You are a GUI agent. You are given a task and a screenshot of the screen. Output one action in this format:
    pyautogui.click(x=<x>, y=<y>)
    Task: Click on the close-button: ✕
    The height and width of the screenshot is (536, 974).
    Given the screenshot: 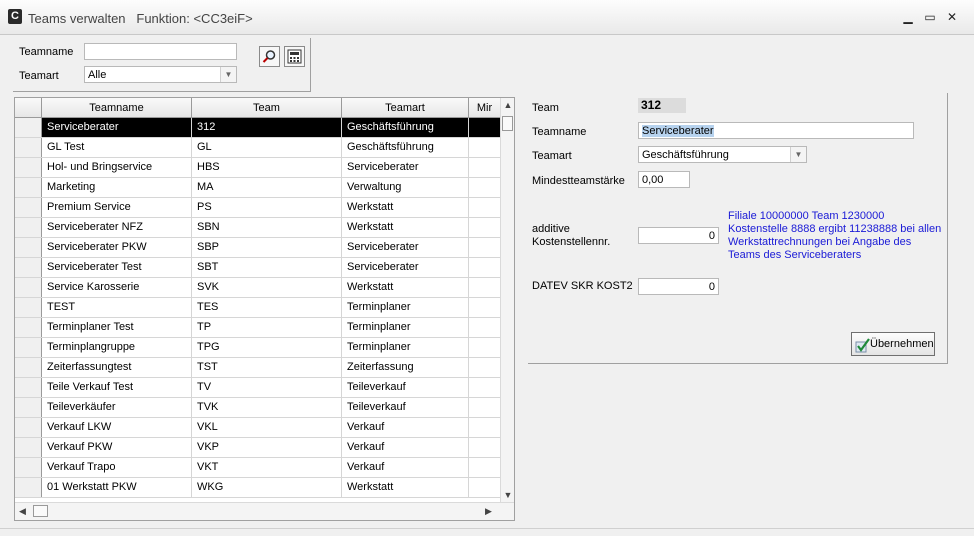 What is the action you would take?
    pyautogui.click(x=952, y=17)
    